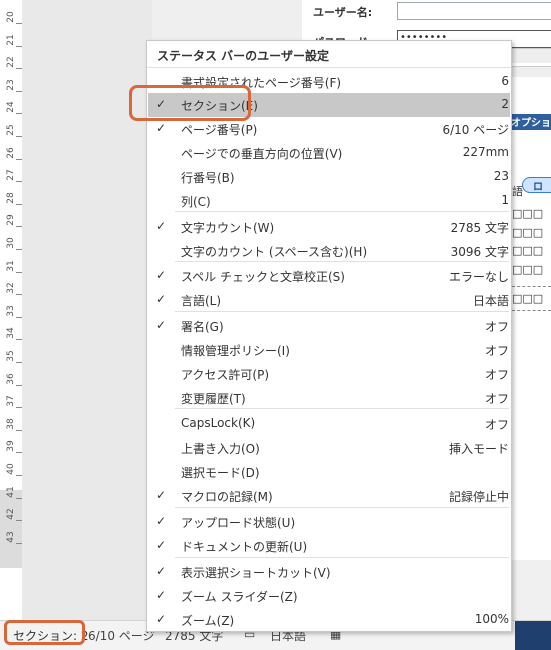 The width and height of the screenshot is (551, 650). What do you see at coordinates (11, 17) in the screenshot?
I see `ruler-number: 20` at bounding box center [11, 17].